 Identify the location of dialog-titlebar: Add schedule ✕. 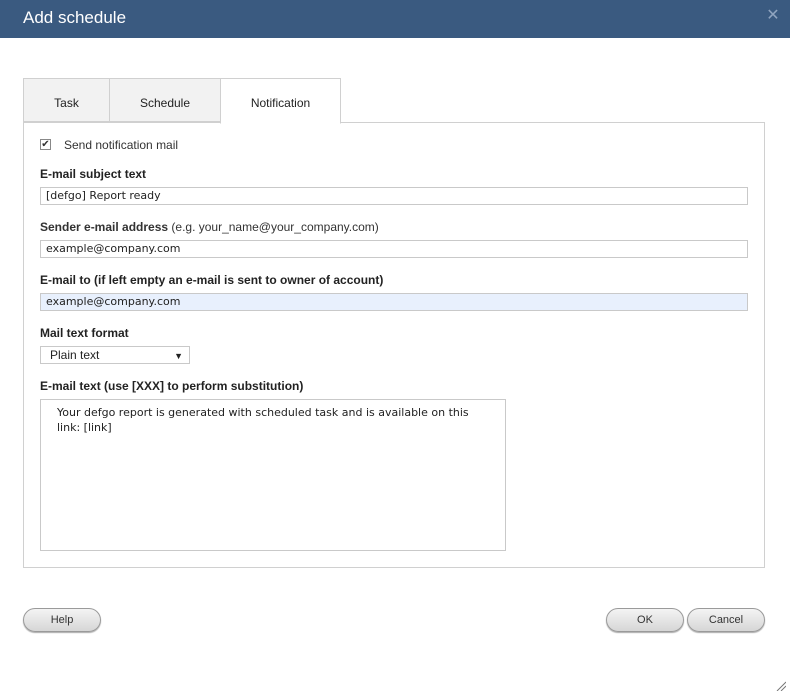
(395, 19).